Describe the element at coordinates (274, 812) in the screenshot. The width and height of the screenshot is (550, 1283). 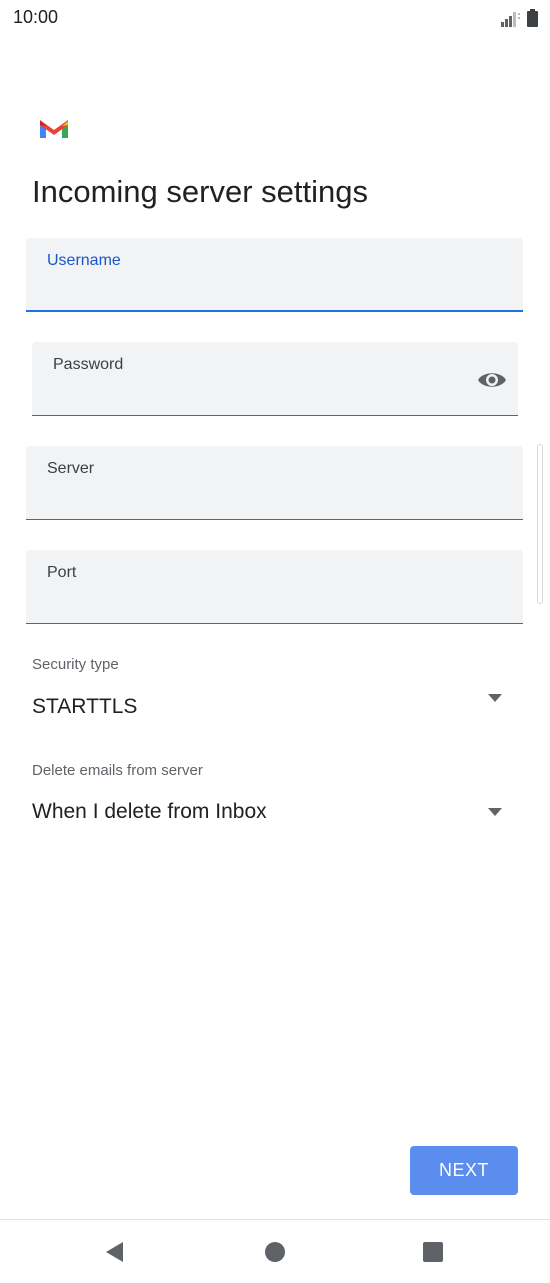
I see `delete-emails-dropdown: When I delete from Inbox` at that location.